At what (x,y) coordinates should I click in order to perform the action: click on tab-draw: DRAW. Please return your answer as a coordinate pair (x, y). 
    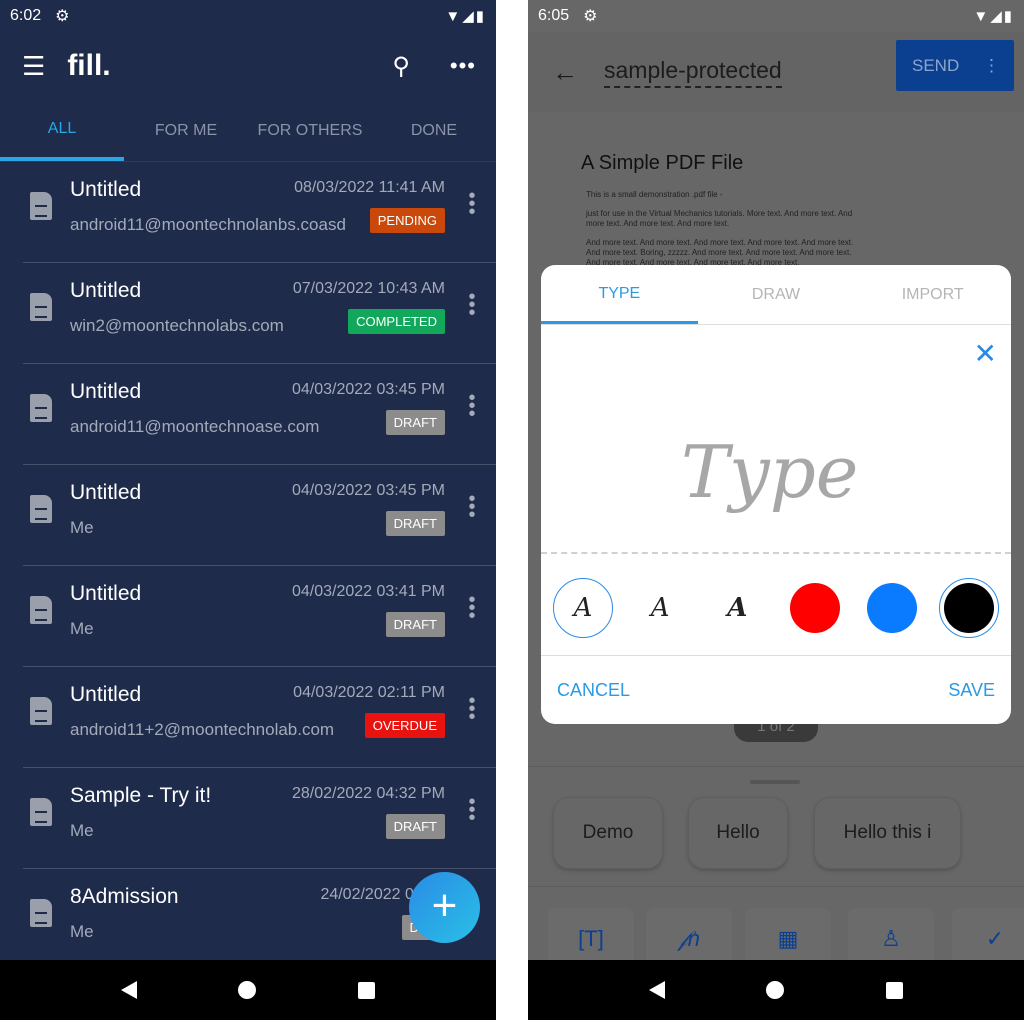
    Looking at the image, I should click on (776, 294).